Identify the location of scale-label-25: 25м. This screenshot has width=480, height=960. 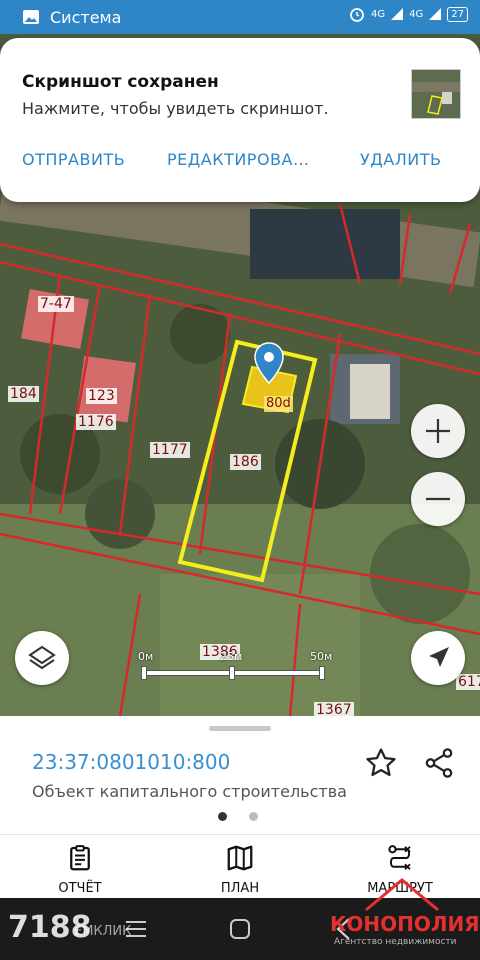
(231, 656).